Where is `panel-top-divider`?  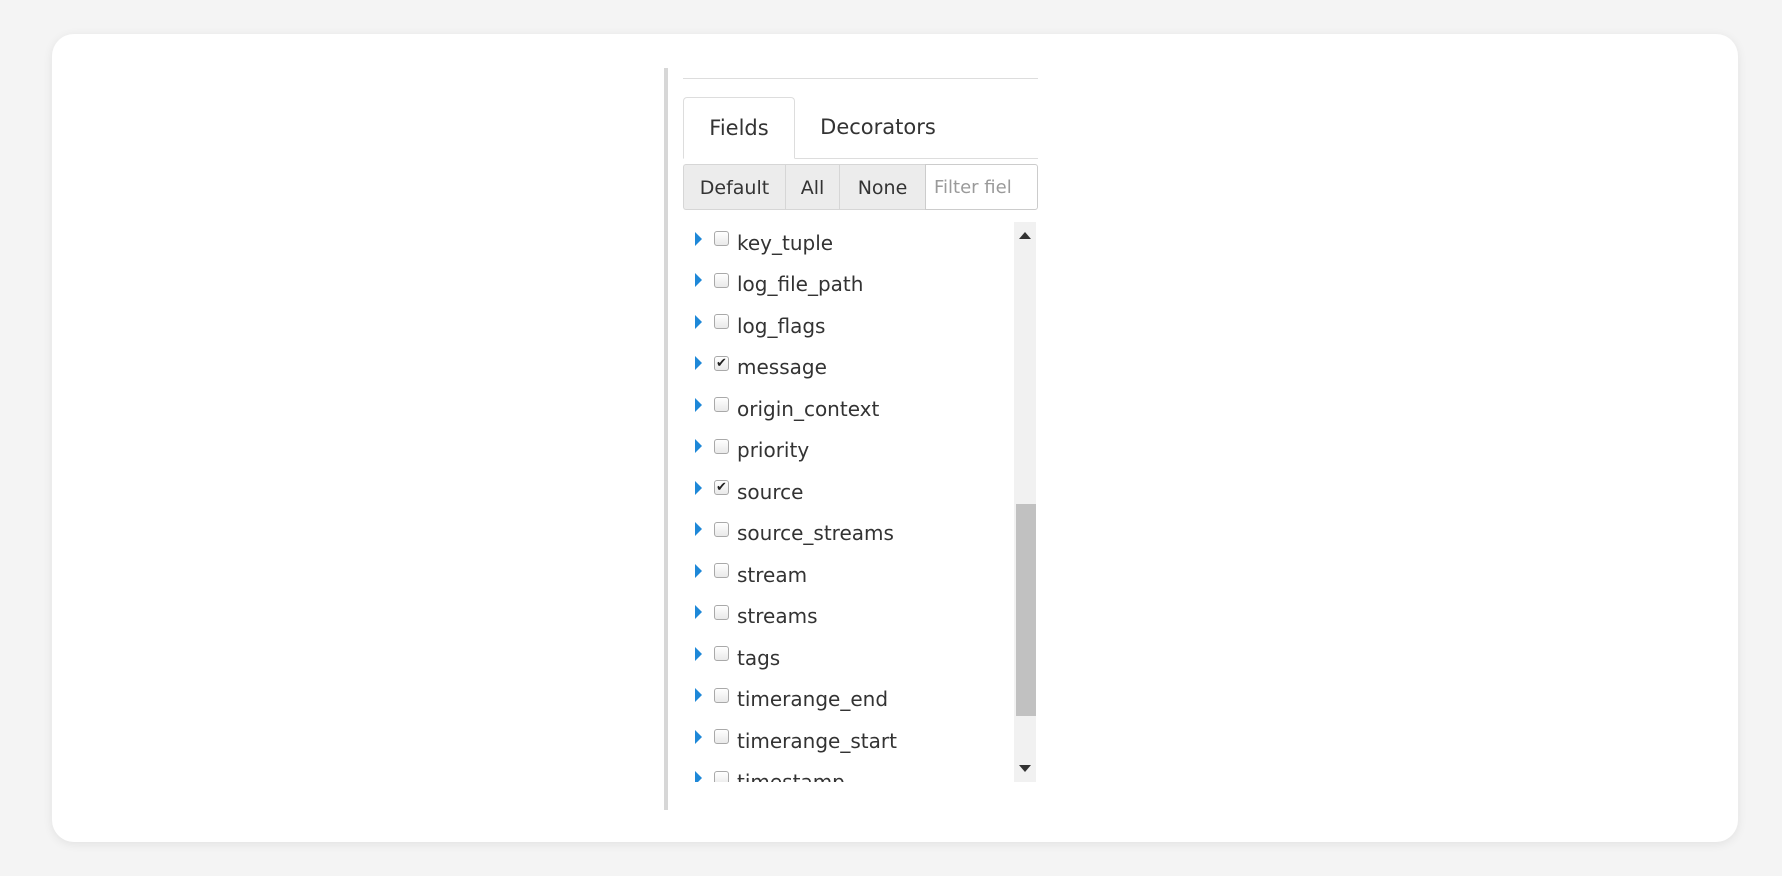 panel-top-divider is located at coordinates (860, 78).